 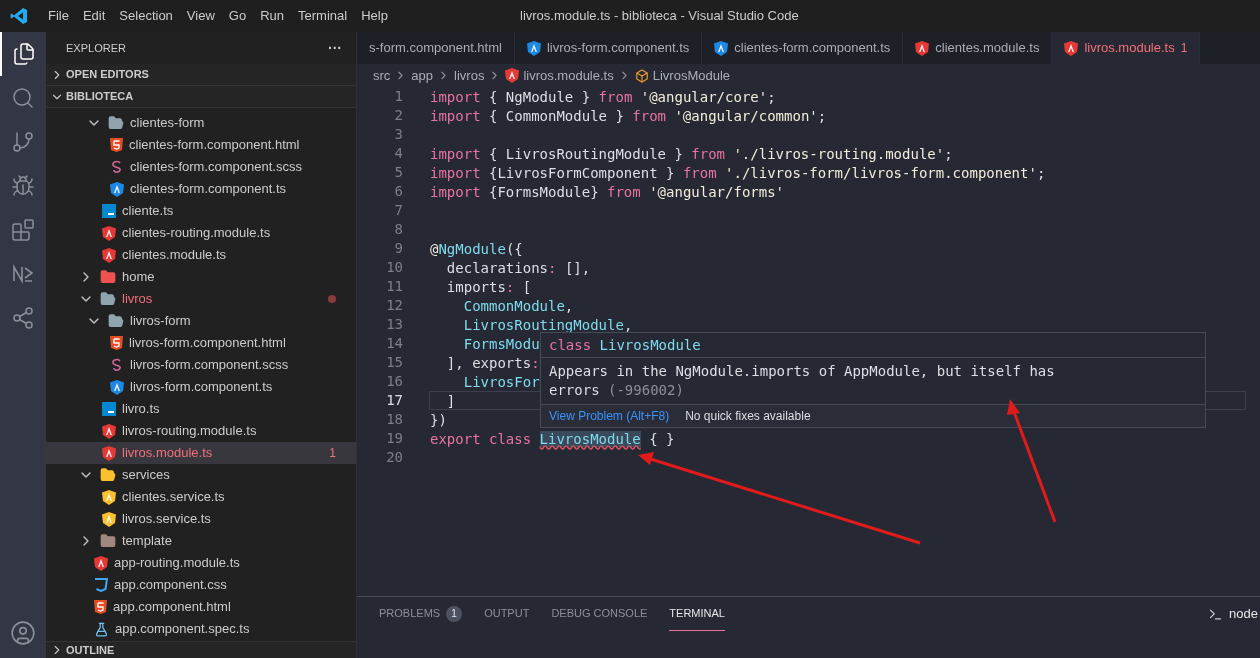 I want to click on breadcrumb-item: app, so click(x=422, y=75).